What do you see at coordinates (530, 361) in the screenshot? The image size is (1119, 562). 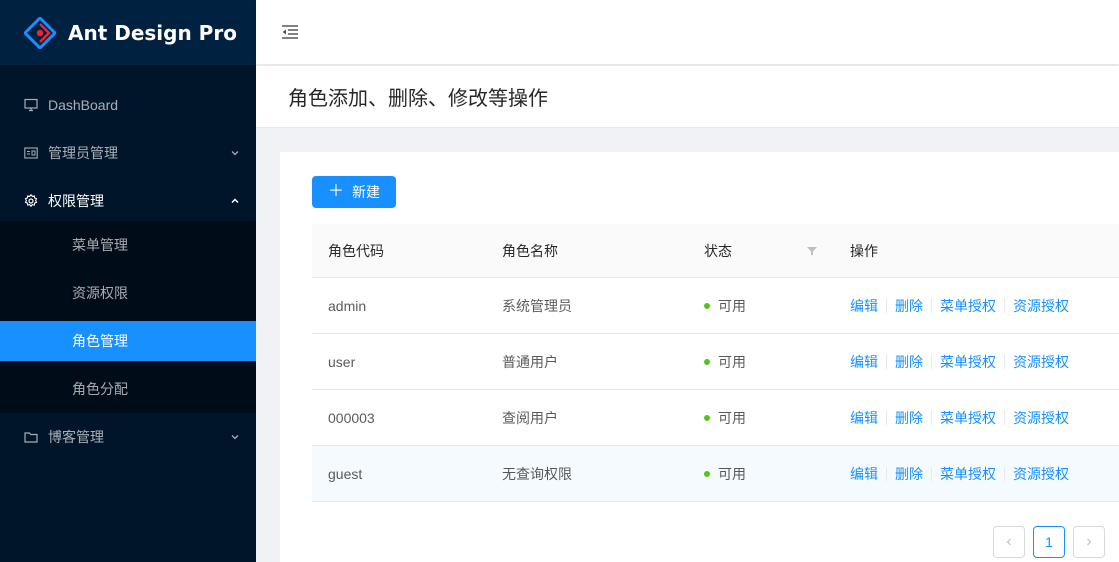 I see `cell-name: 普通用户` at bounding box center [530, 361].